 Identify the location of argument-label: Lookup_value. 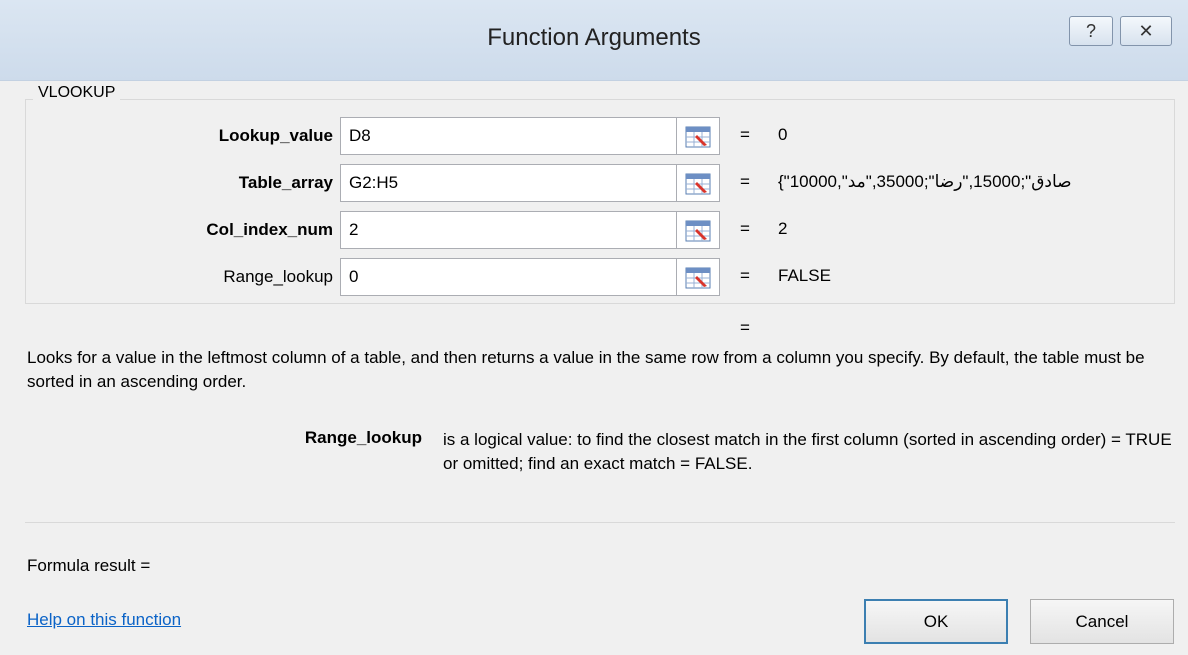
(275, 135).